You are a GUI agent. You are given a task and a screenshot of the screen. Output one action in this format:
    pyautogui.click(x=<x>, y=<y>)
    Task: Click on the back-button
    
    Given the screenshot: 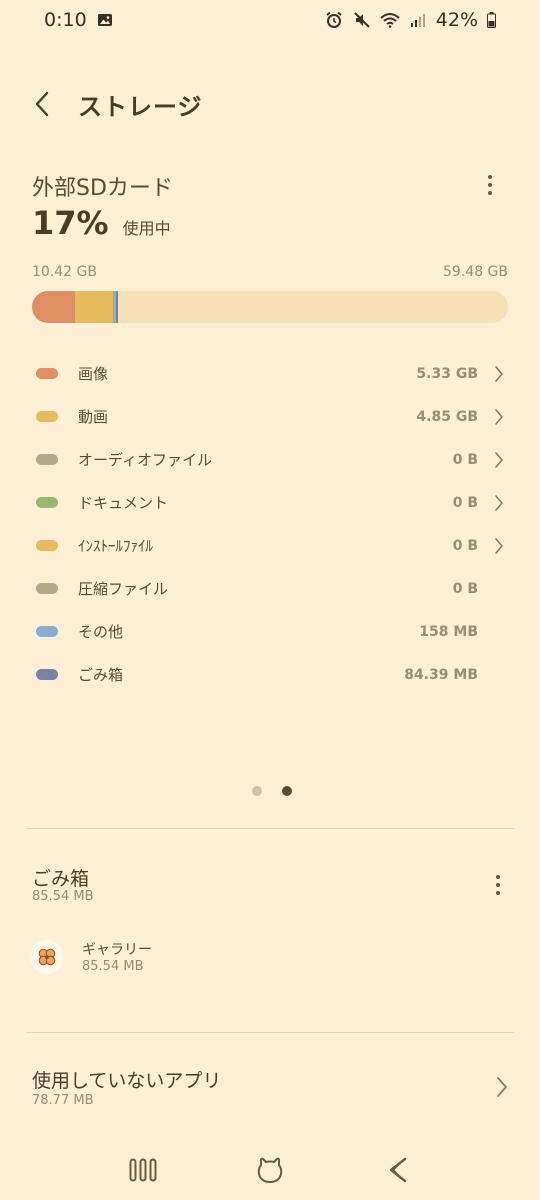 What is the action you would take?
    pyautogui.click(x=42, y=104)
    